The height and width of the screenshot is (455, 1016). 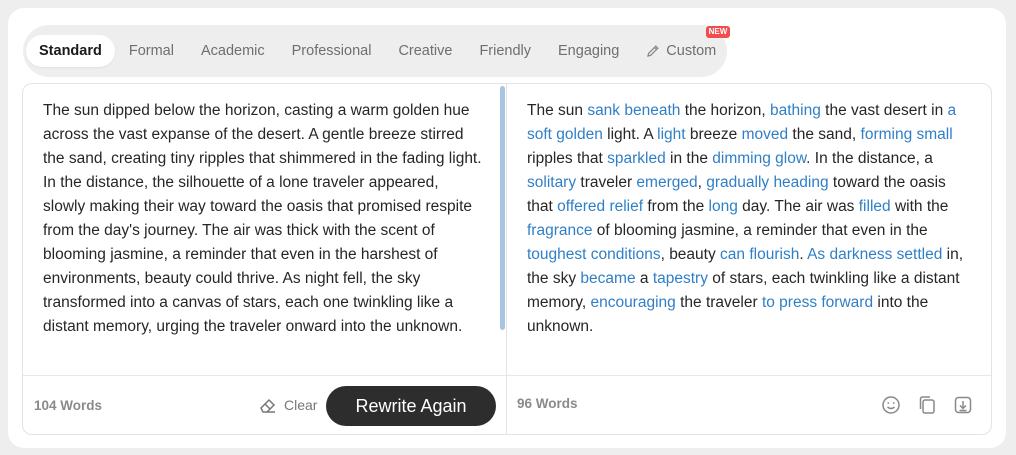 What do you see at coordinates (795, 110) in the screenshot?
I see `changed-phrase: bathing` at bounding box center [795, 110].